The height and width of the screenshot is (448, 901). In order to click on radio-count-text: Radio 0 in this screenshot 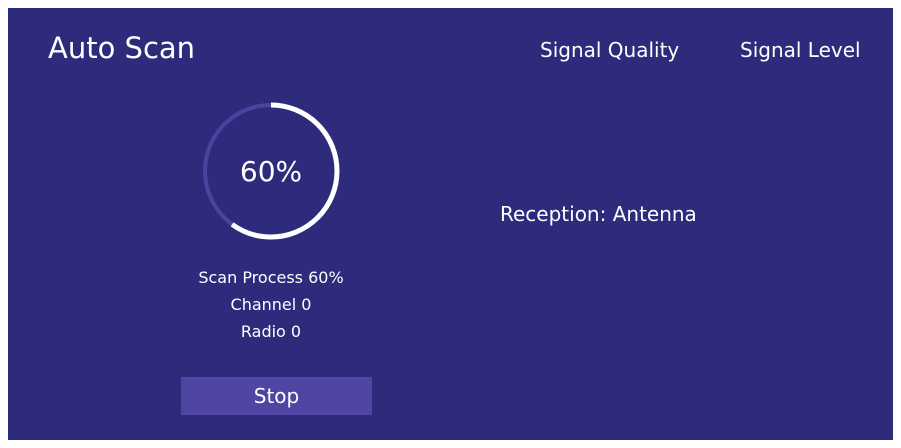, I will do `click(271, 331)`.